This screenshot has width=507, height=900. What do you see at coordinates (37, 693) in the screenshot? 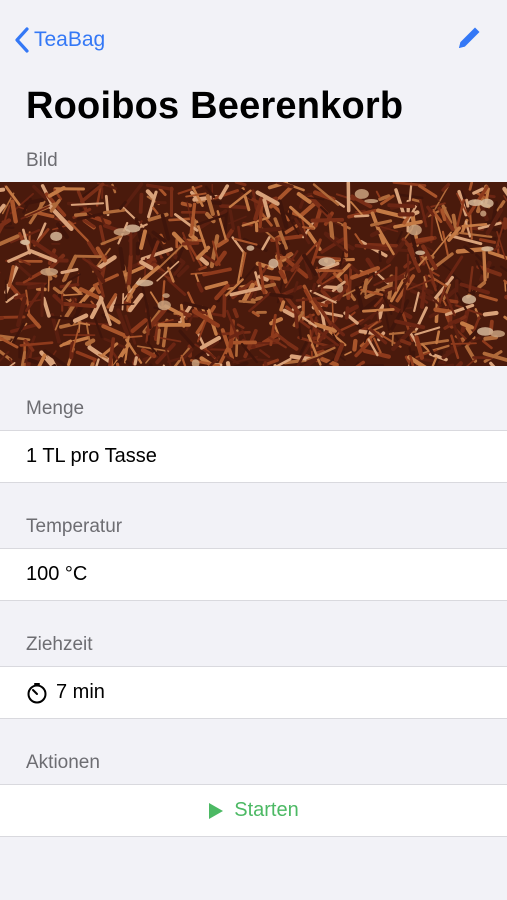
I see `timer-icon` at bounding box center [37, 693].